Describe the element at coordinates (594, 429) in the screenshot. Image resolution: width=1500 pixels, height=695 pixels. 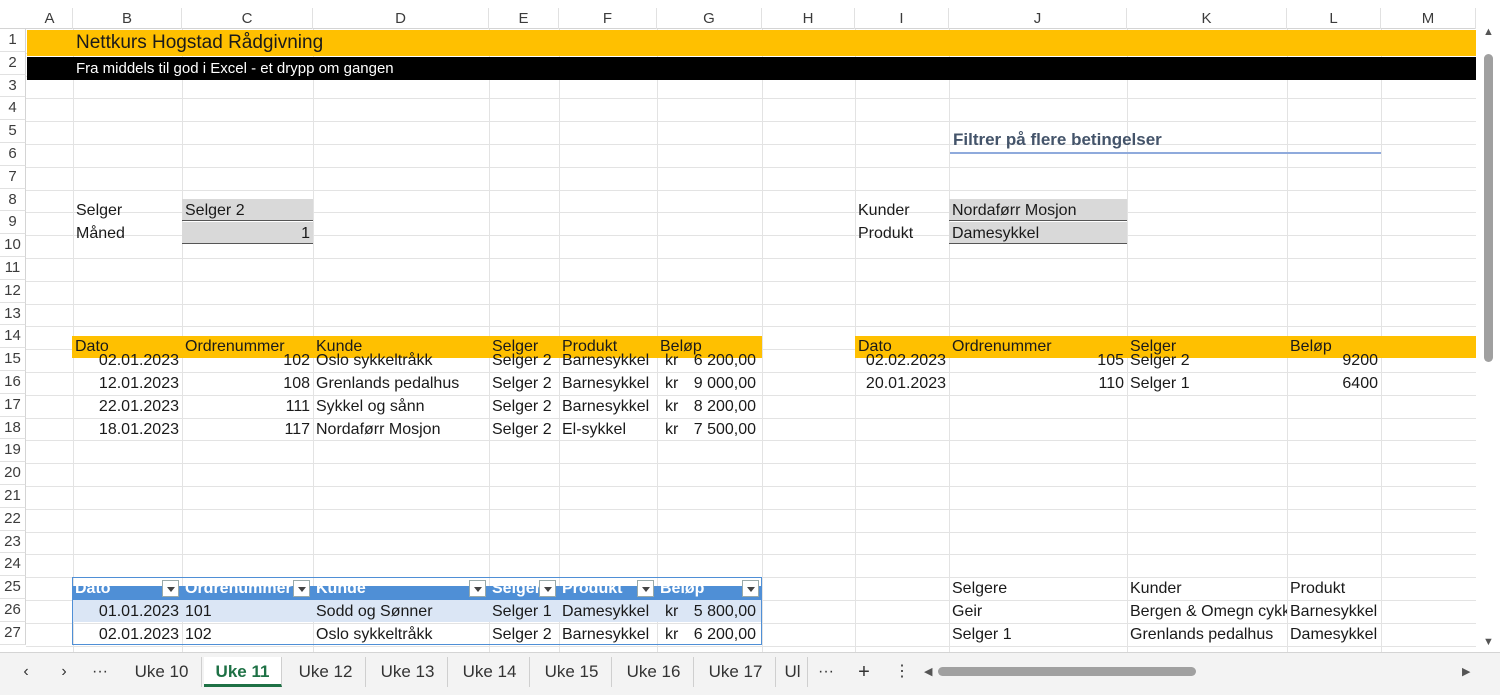
I see `result-left-produkt: El-sykkel` at that location.